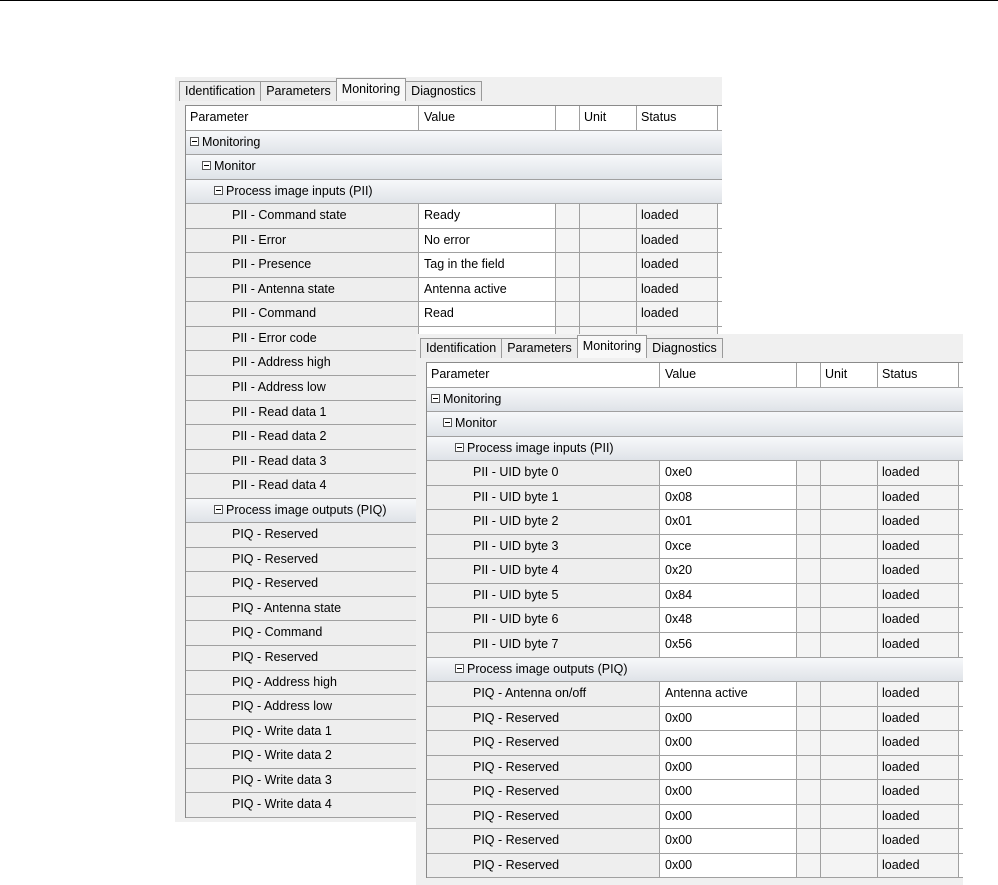 This screenshot has width=998, height=885. I want to click on table-row: PII - UID byte 2 0x01 loaded, so click(695, 522).